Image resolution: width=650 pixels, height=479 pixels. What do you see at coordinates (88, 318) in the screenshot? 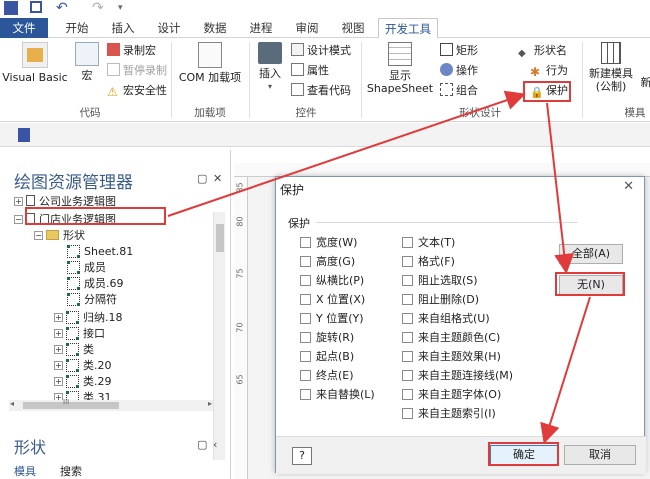
I see `tree-item: + 归纳.18` at bounding box center [88, 318].